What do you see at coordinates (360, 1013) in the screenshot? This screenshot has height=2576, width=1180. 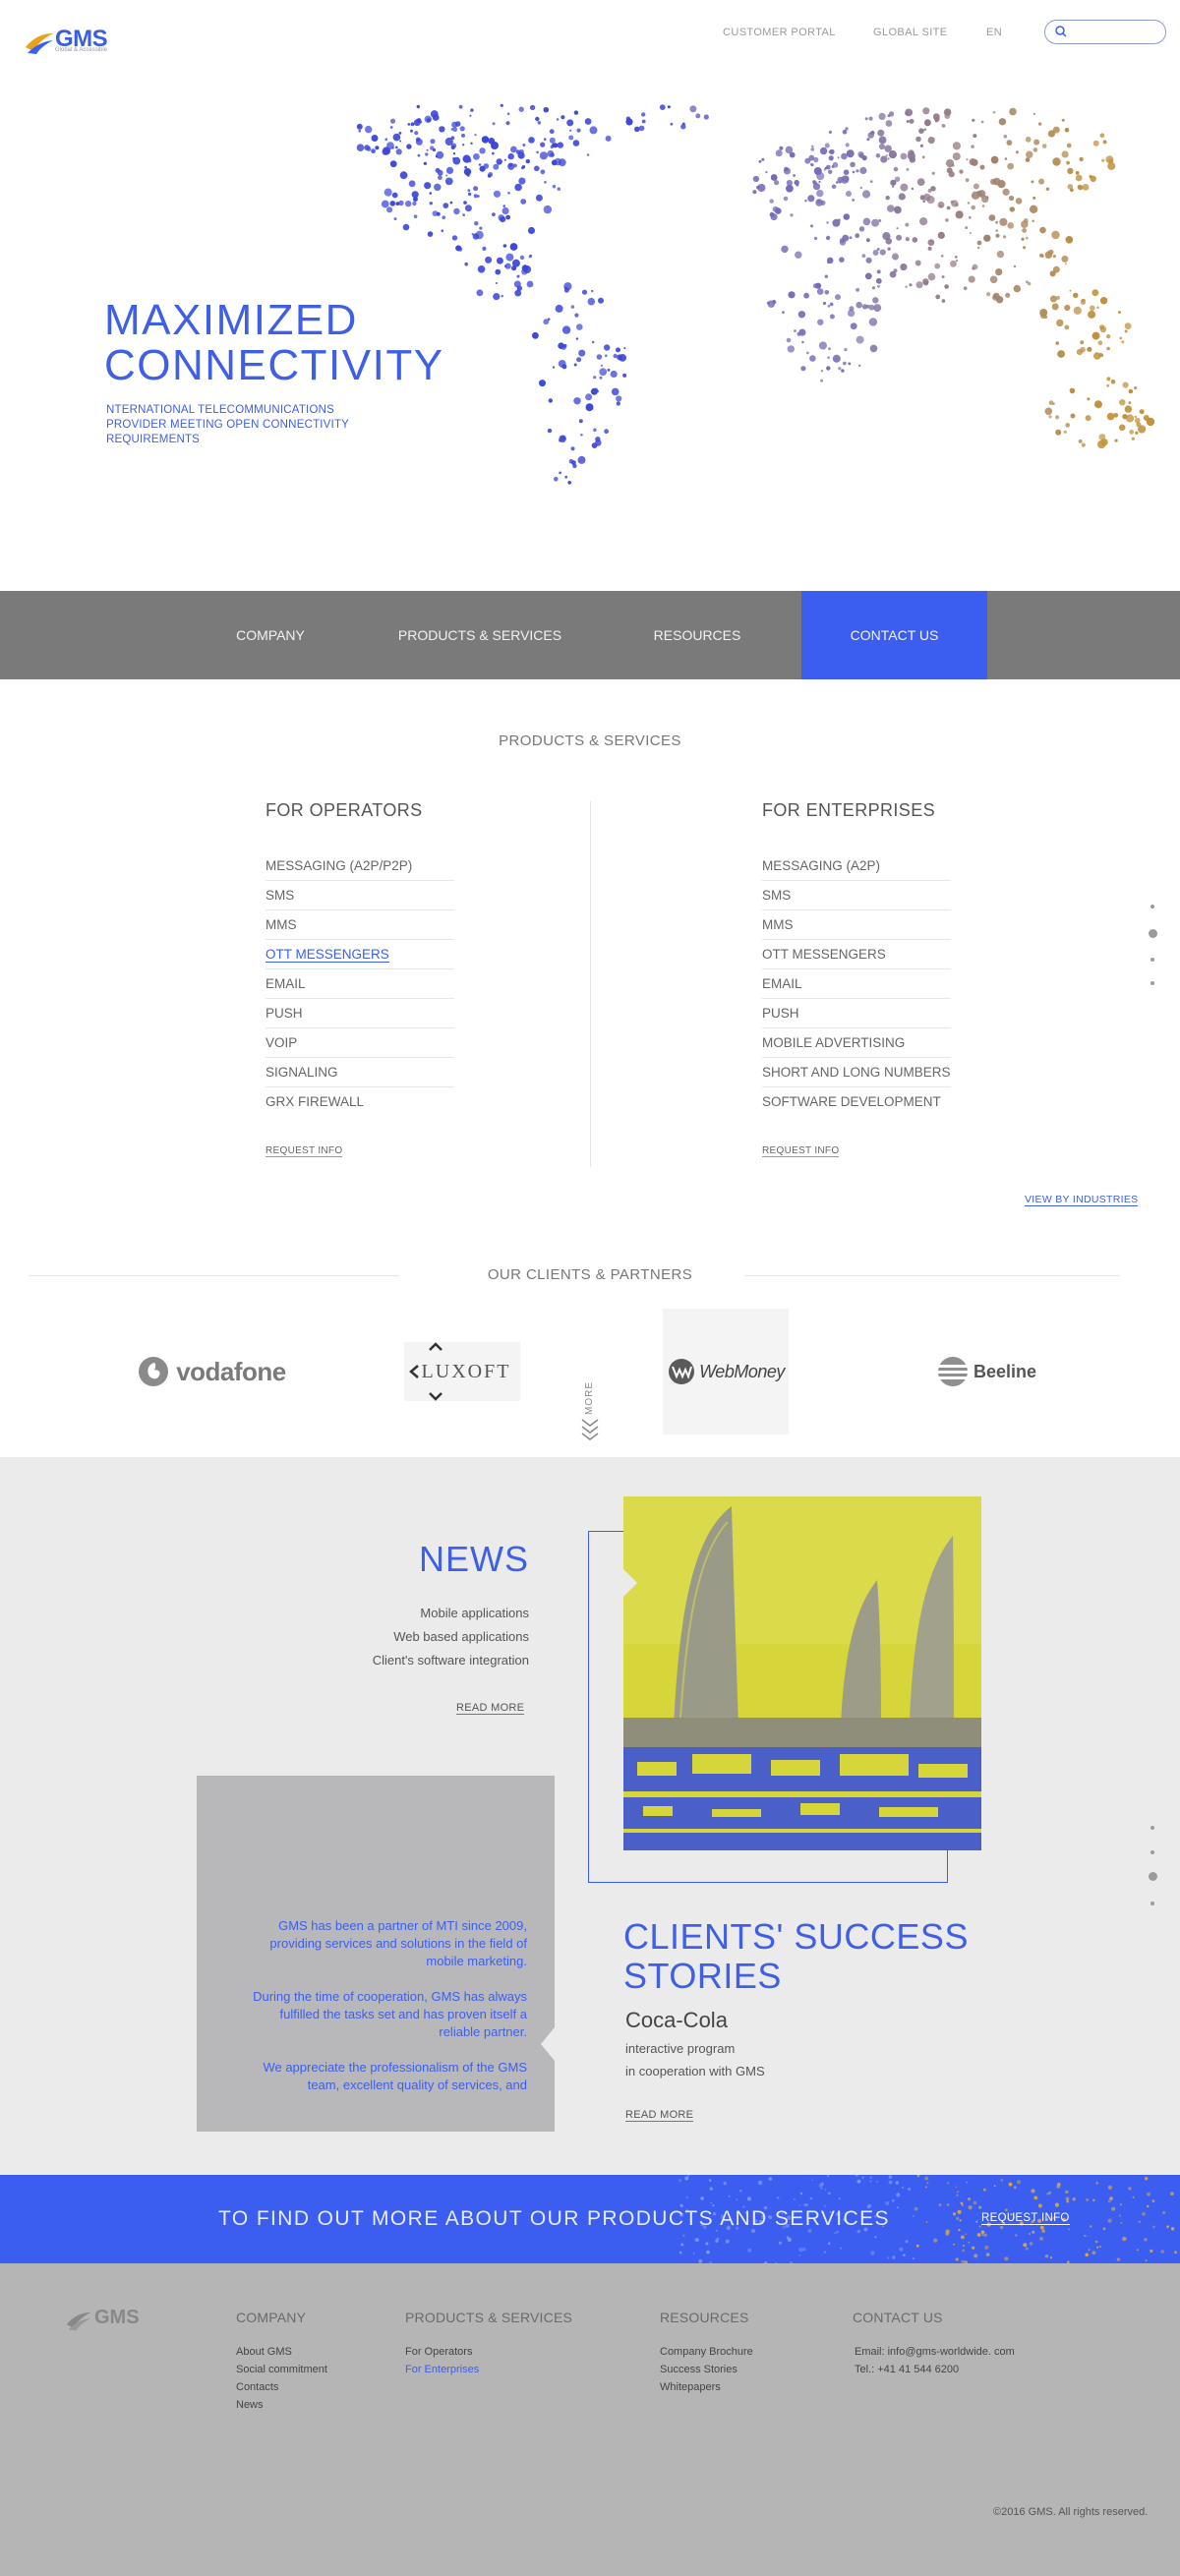 I see `operator-item-push: PUSH` at bounding box center [360, 1013].